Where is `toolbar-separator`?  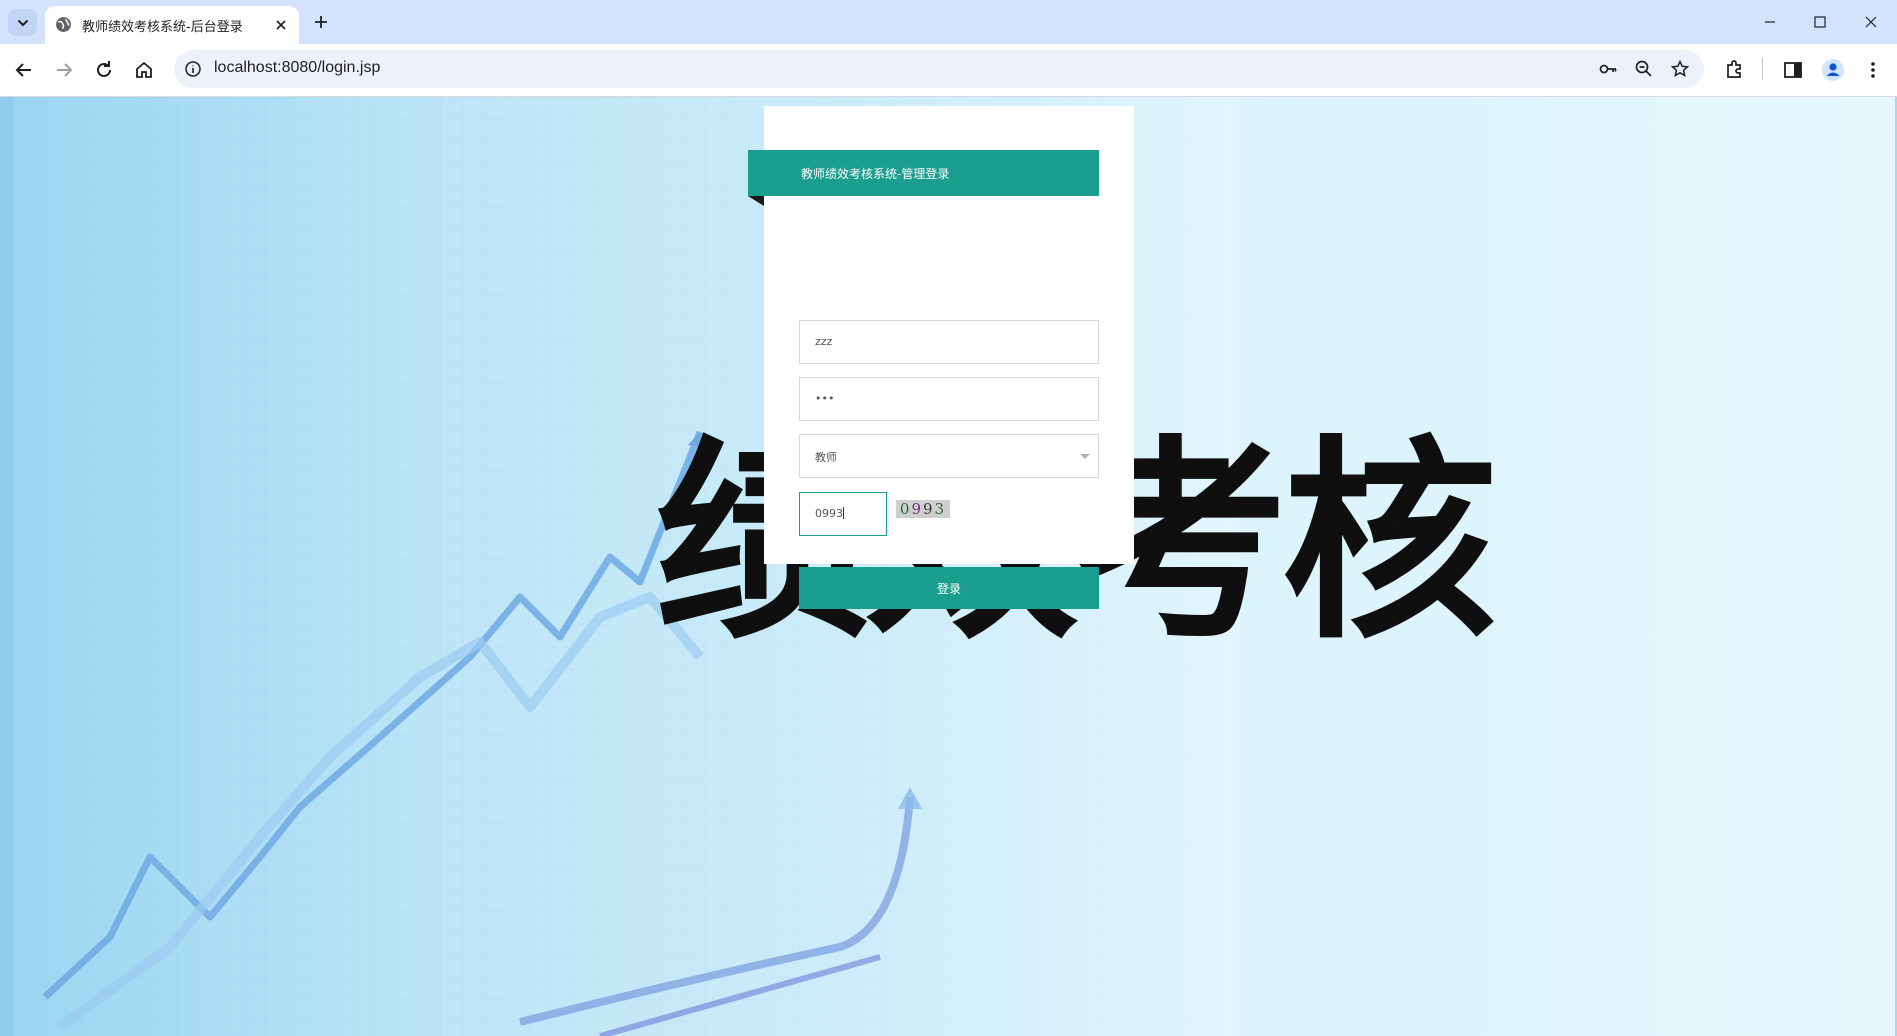
toolbar-separator is located at coordinates (1762, 69).